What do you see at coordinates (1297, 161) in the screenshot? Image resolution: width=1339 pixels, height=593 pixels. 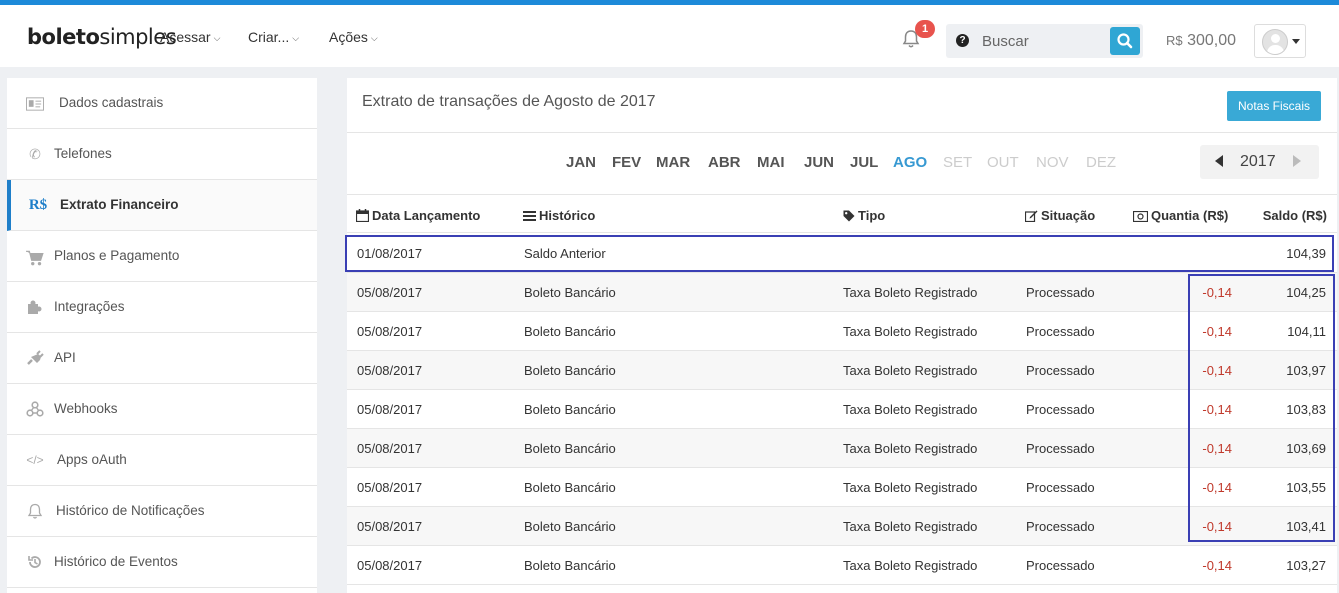 I see `chevron-right-icon` at bounding box center [1297, 161].